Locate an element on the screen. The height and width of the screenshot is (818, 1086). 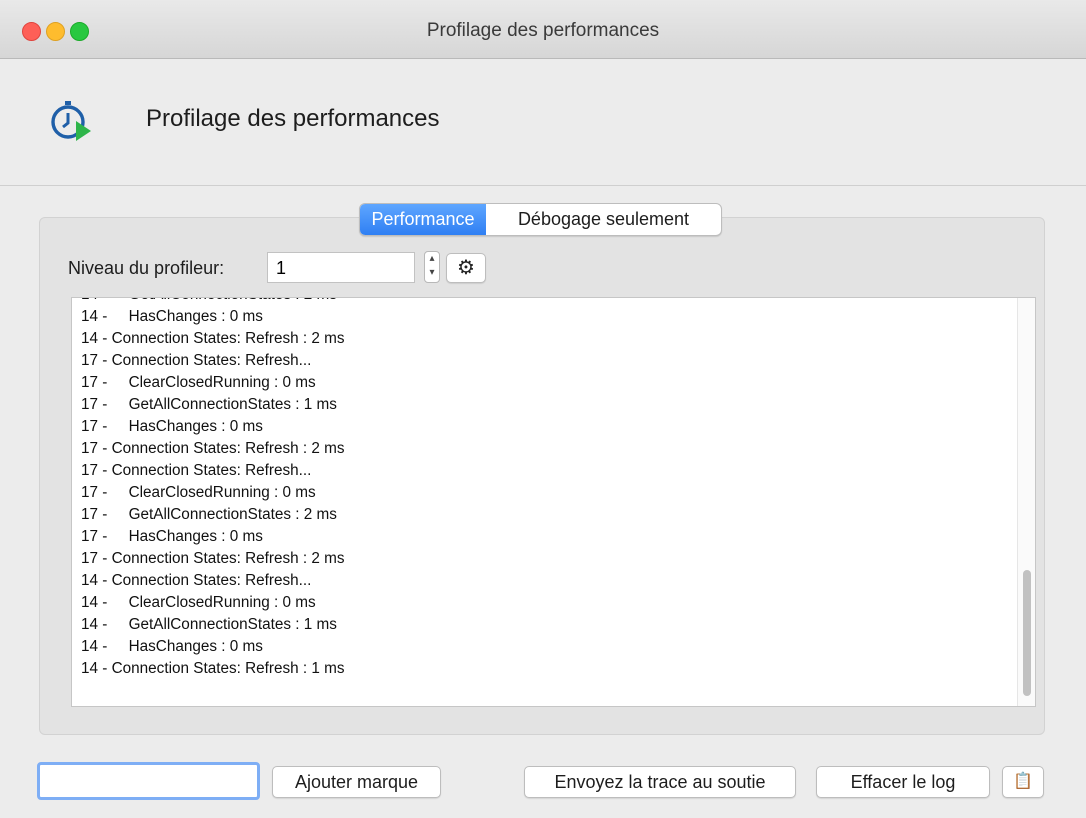
title-bar: Profilage des performances is located at coordinates (543, 29).